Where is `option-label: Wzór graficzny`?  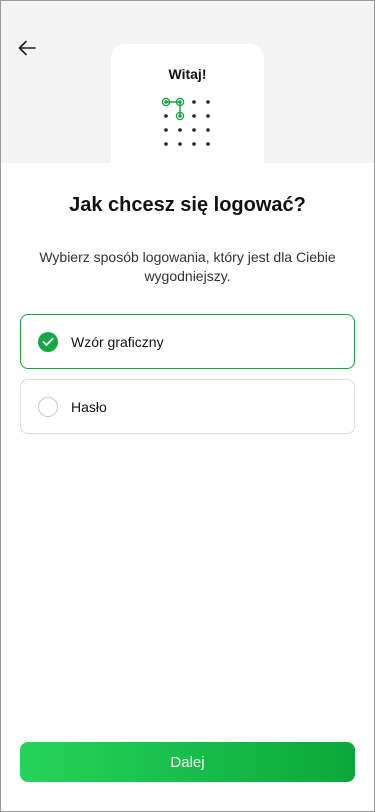 option-label: Wzór graficzny is located at coordinates (117, 341).